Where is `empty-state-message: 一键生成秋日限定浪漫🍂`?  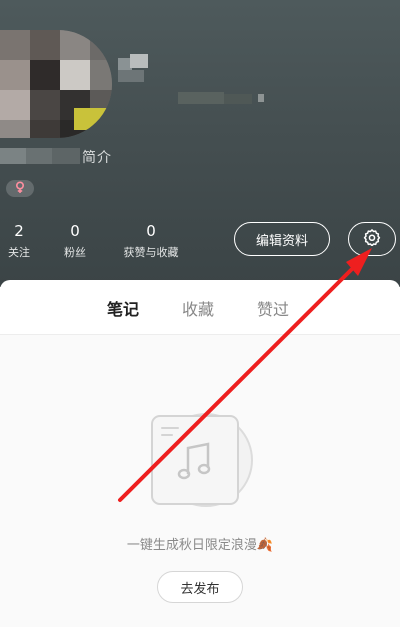
empty-state-message: 一键生成秋日限定浪漫🍂 is located at coordinates (200, 543).